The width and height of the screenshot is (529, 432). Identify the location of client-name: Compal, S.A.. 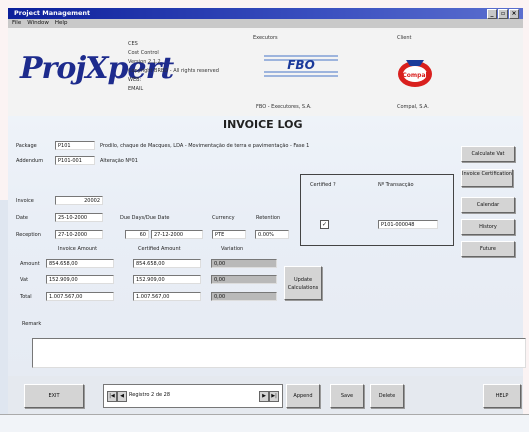
(413, 107).